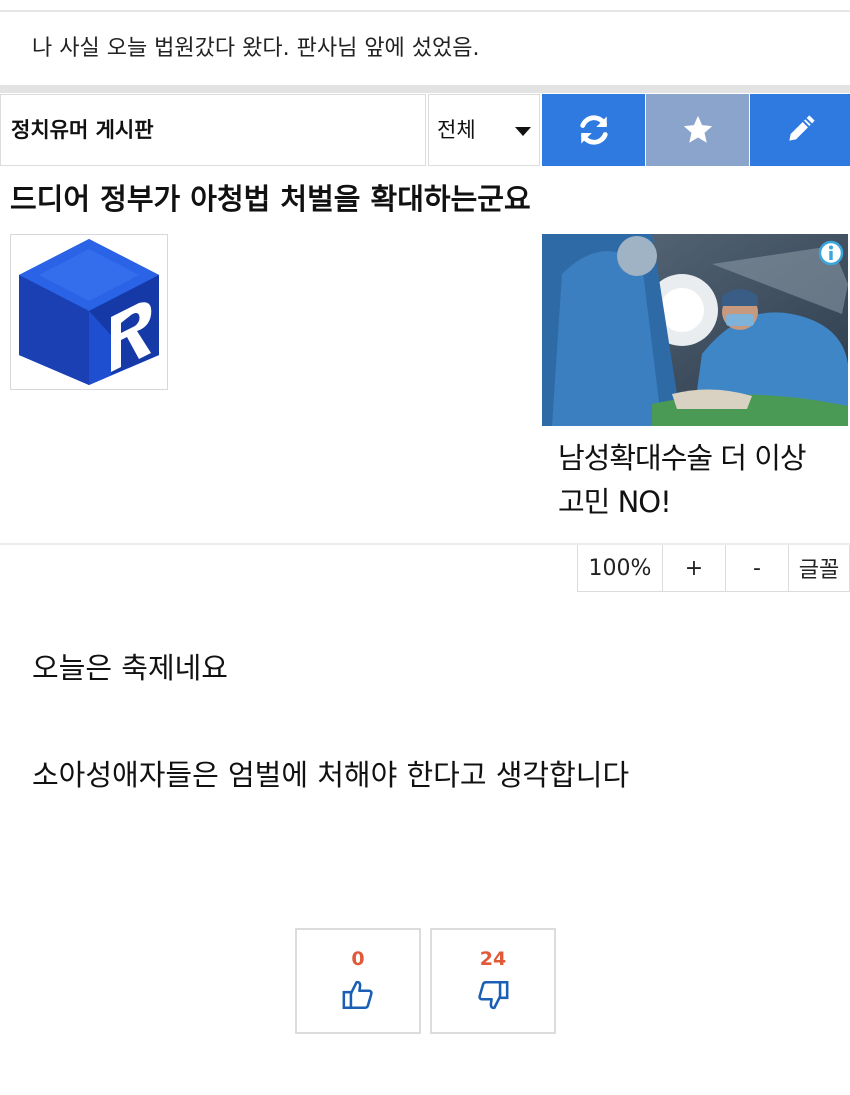 The width and height of the screenshot is (850, 1095). Describe the element at coordinates (425, 11) in the screenshot. I see `top-divider` at that location.